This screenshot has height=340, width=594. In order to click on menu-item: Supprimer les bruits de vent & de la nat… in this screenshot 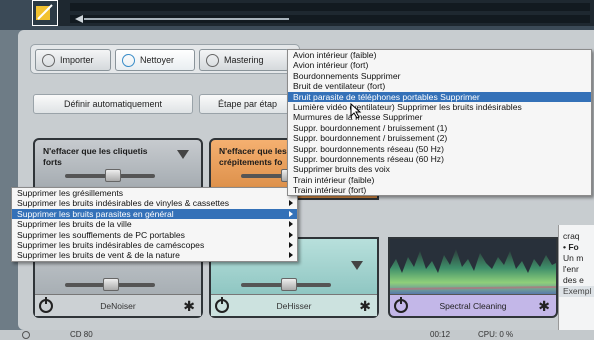, I will do `click(154, 255)`.